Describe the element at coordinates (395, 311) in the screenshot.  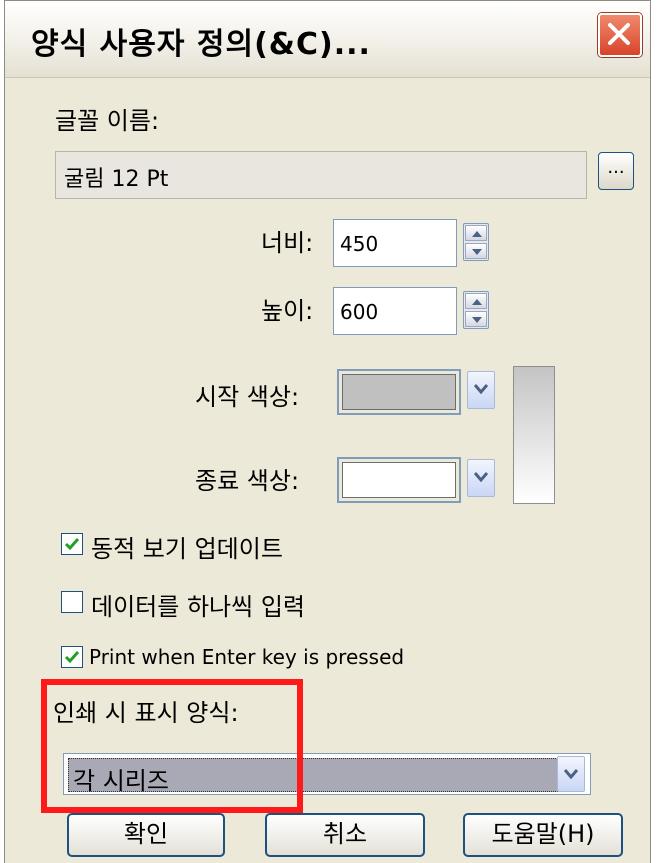
I see `height-input: 600` at that location.